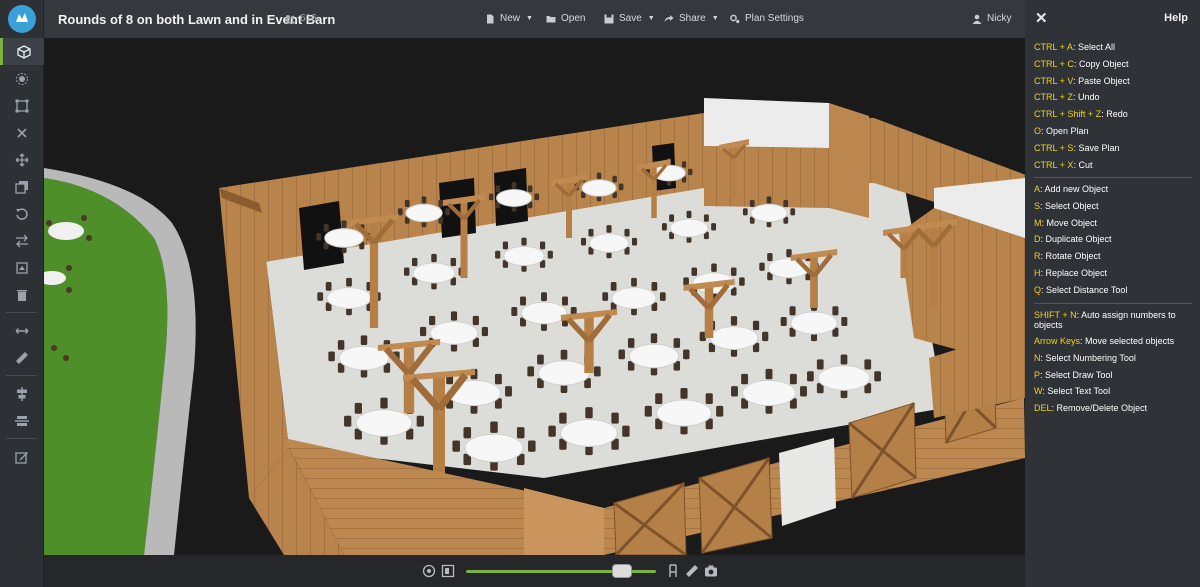  What do you see at coordinates (22, 213) in the screenshot?
I see `rotate-icon` at bounding box center [22, 213].